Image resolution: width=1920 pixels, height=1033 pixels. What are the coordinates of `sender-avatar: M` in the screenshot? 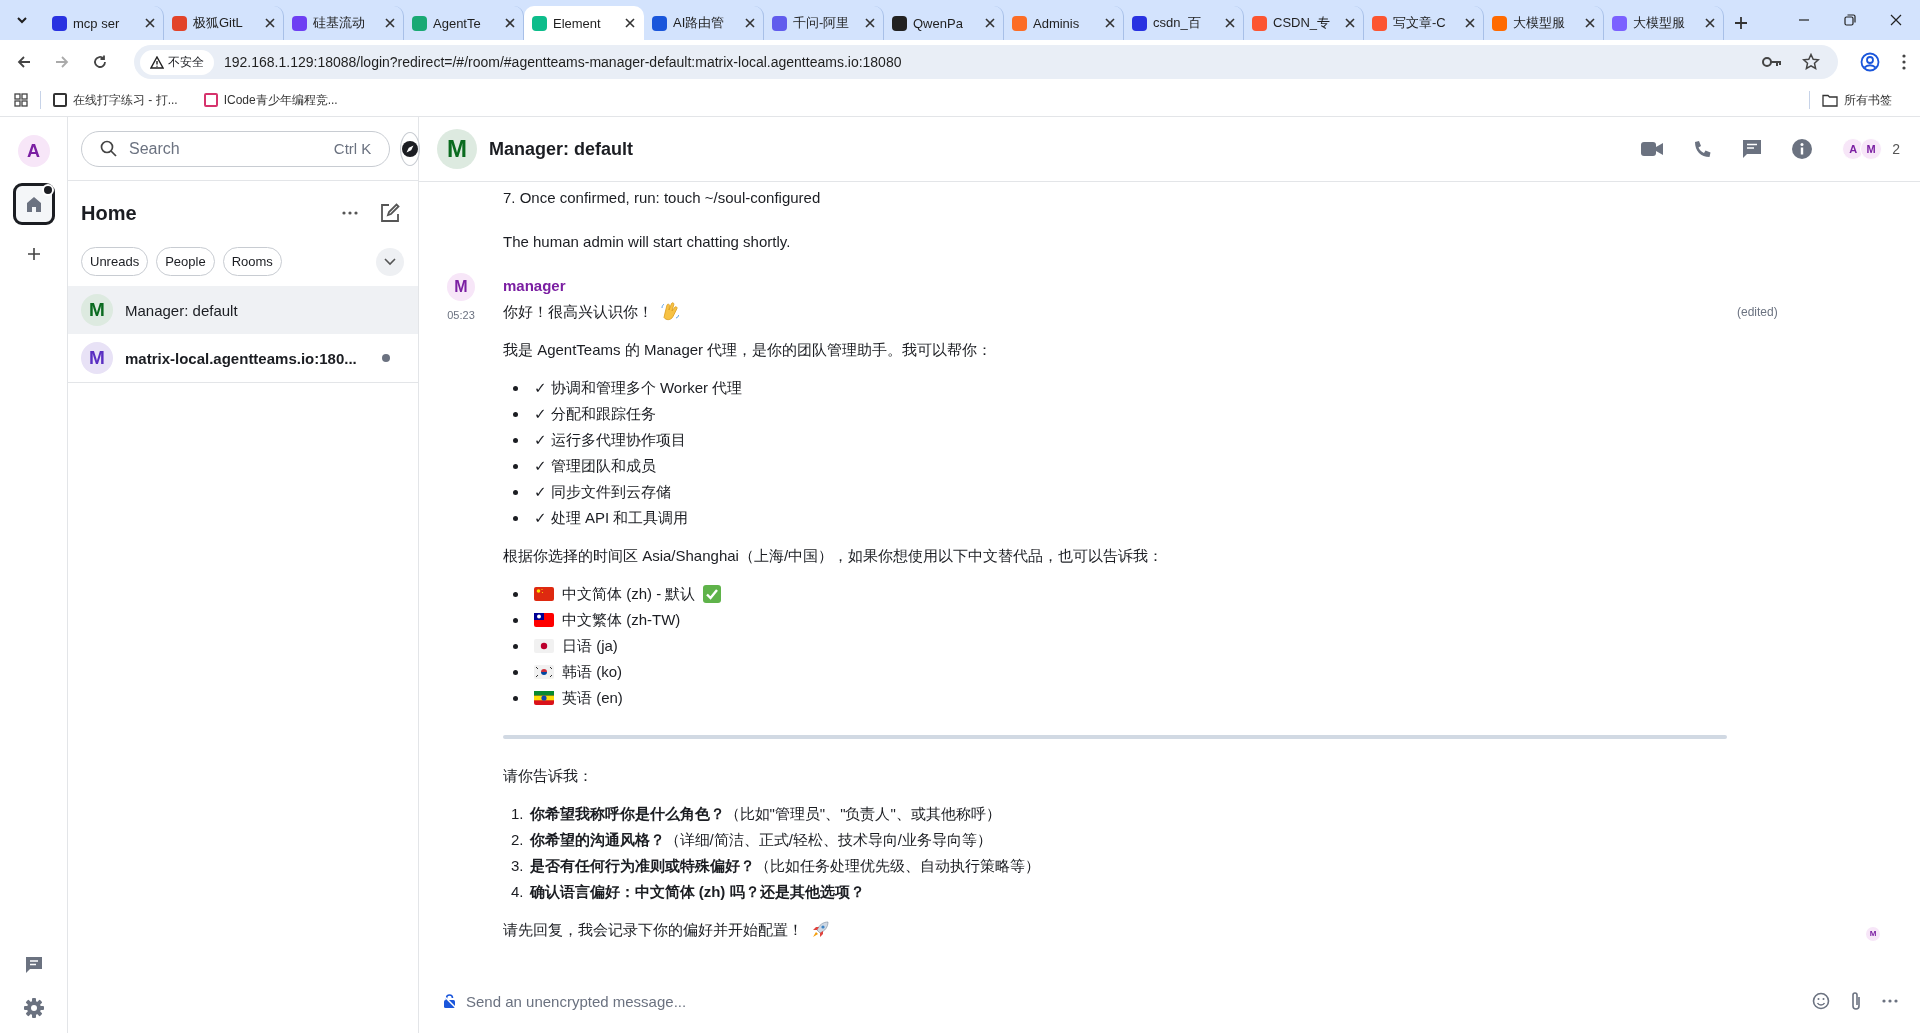 It's located at (461, 287).